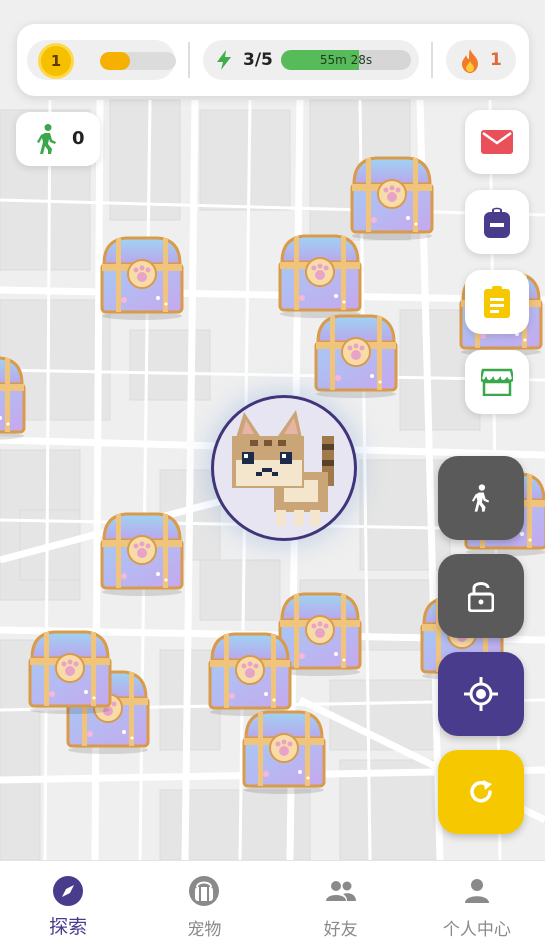 This screenshot has width=545, height=944. What do you see at coordinates (68, 927) in the screenshot?
I see `nav-label: 探索` at bounding box center [68, 927].